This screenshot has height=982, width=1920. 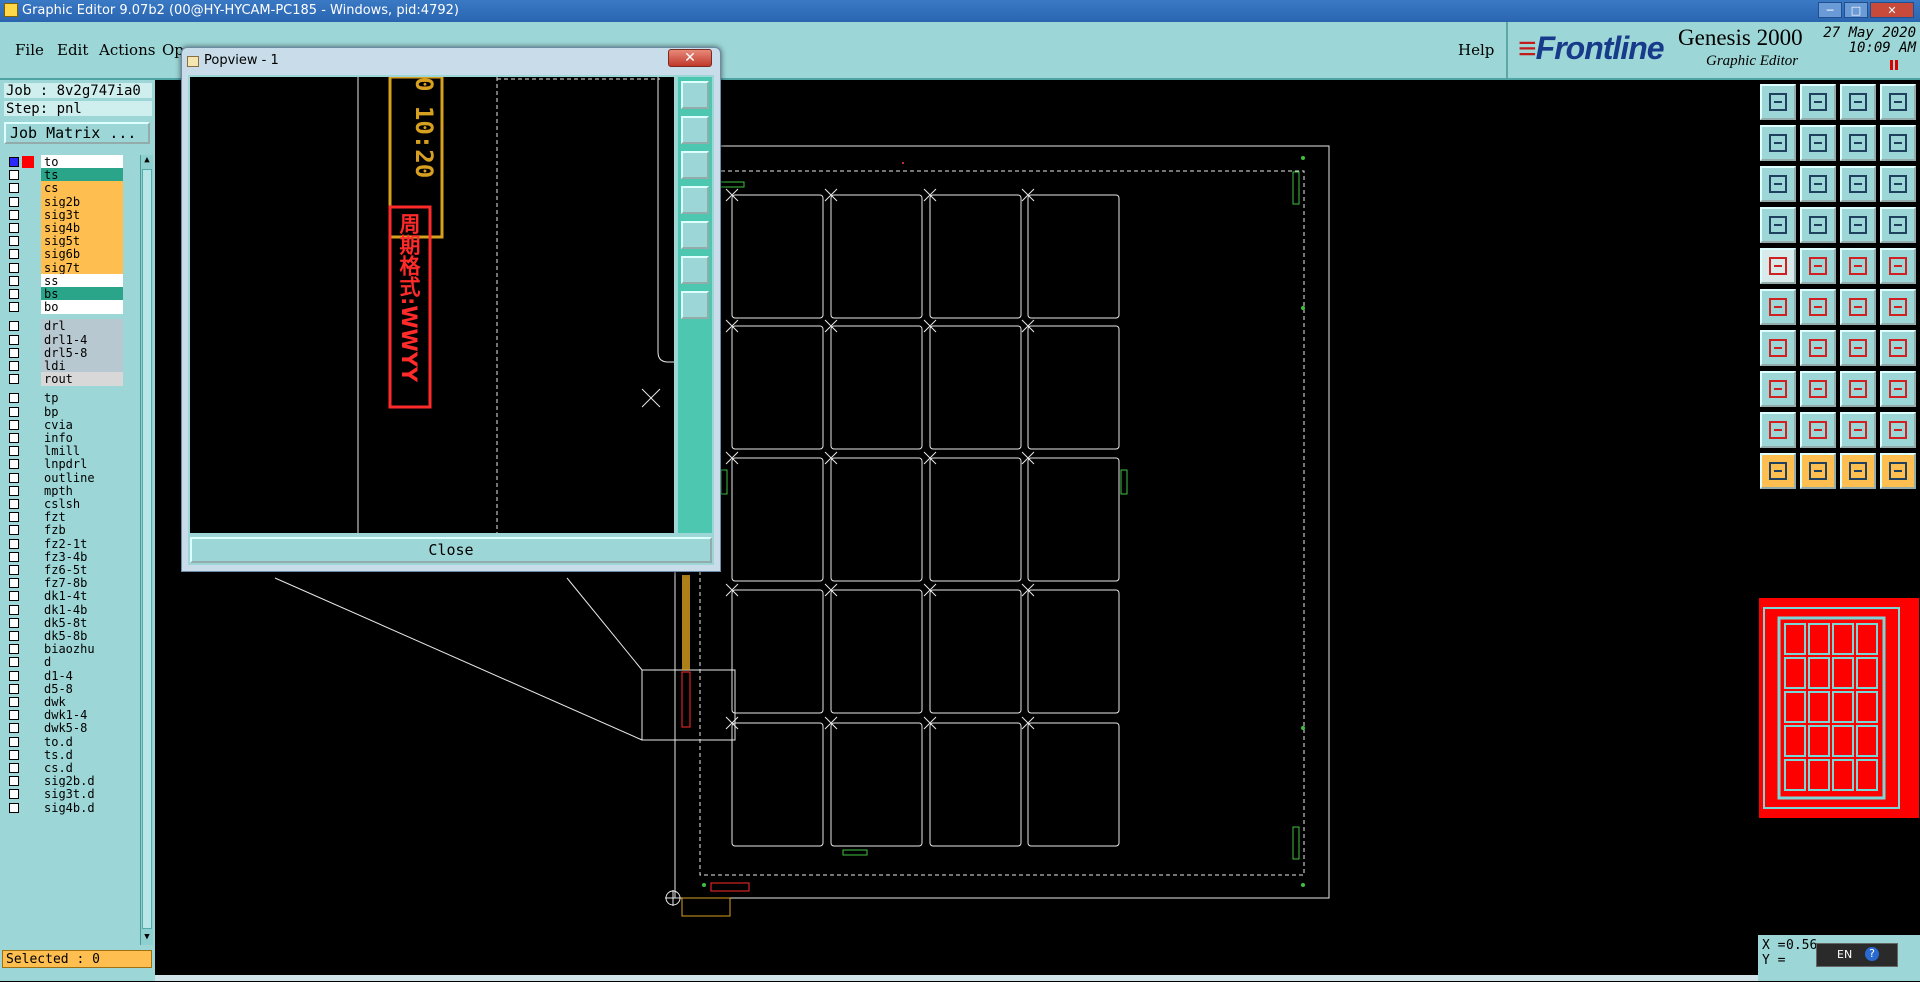 I want to click on layer-list-scrollbar: ▲ ▼, so click(x=146, y=550).